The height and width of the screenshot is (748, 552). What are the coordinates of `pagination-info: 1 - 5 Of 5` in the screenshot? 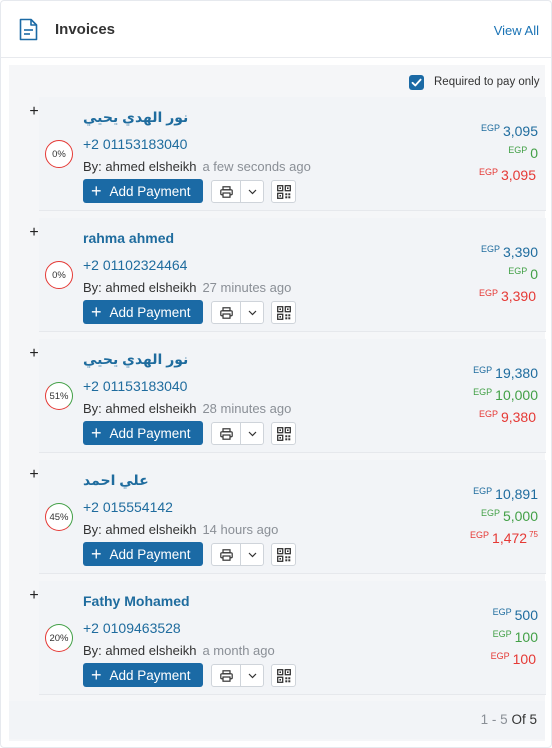 It's located at (508, 719).